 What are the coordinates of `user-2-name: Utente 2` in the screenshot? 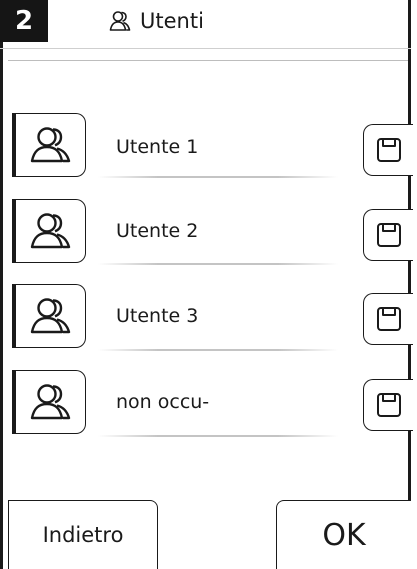 It's located at (157, 231).